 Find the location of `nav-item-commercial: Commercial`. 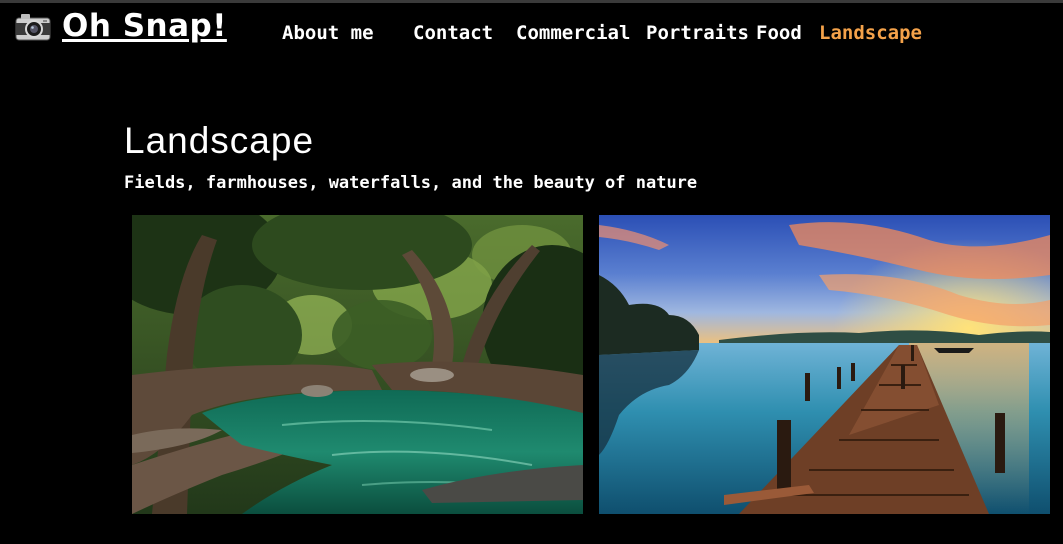

nav-item-commercial: Commercial is located at coordinates (573, 33).